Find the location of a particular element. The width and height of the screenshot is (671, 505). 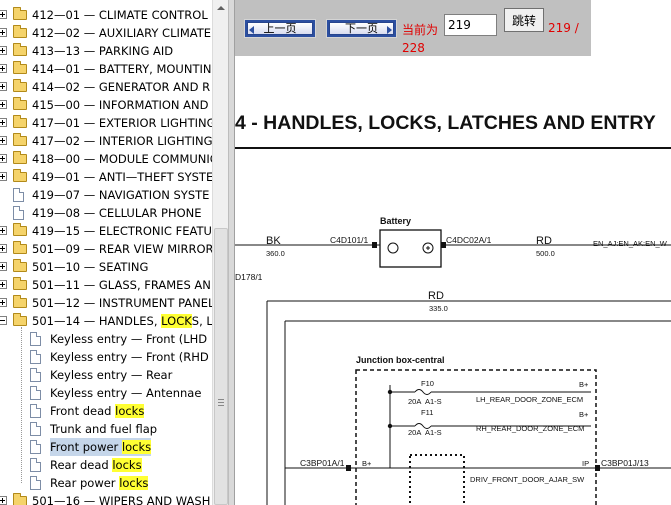

tree-item: 501—16 — WIPERS AND WASH is located at coordinates (106, 498).